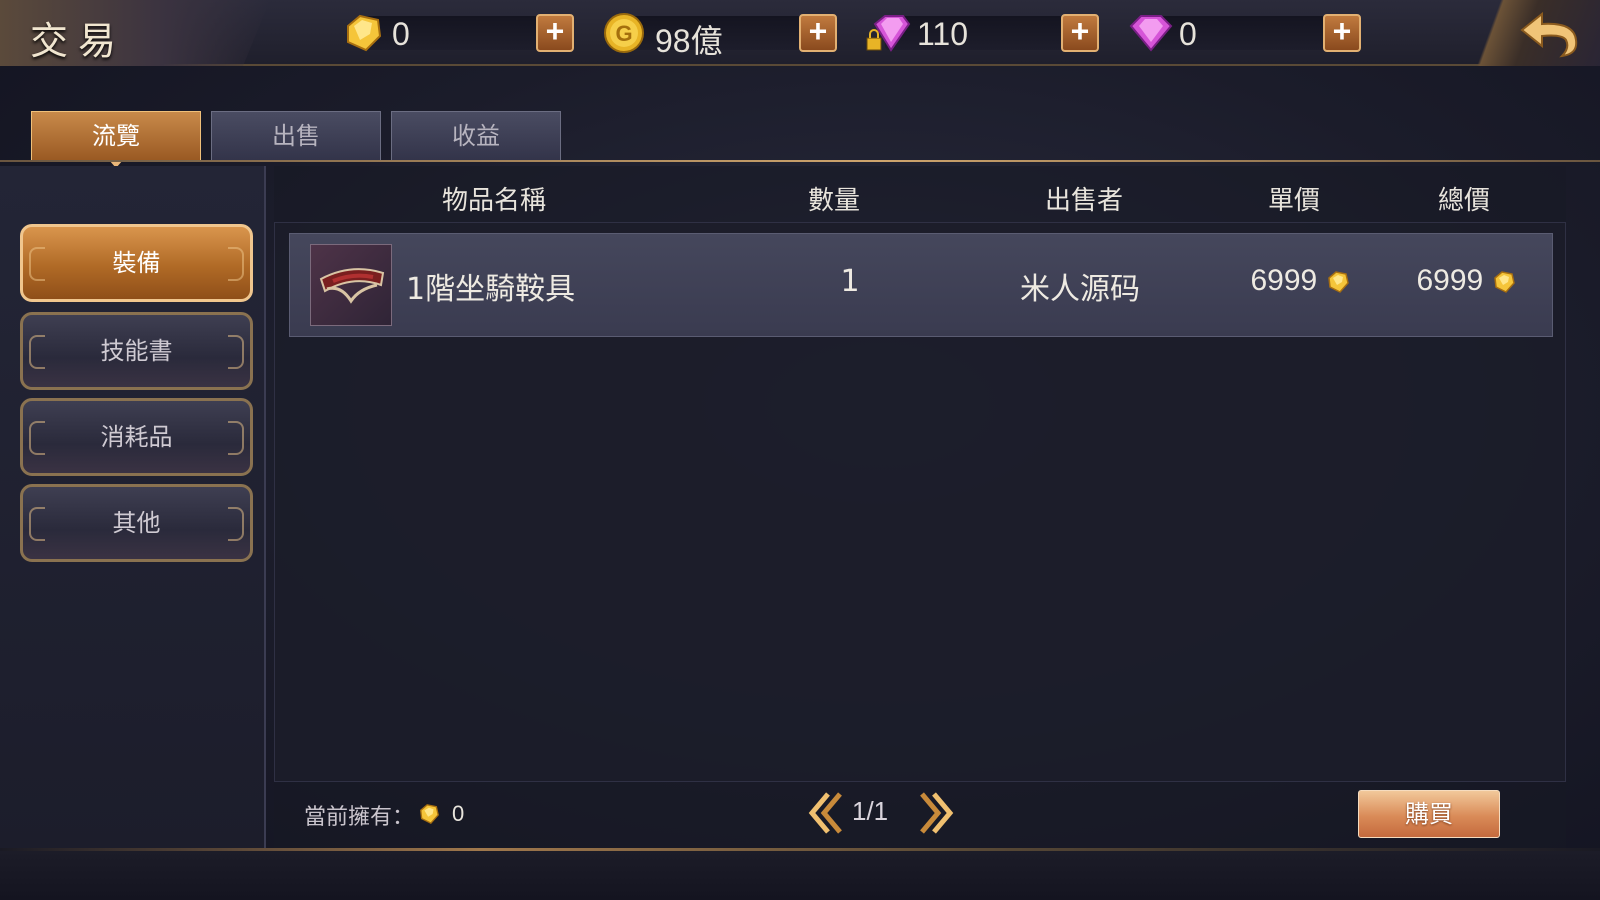 The height and width of the screenshot is (900, 1600). Describe the element at coordinates (458, 813) in the screenshot. I see `owned-value: 0` at that location.